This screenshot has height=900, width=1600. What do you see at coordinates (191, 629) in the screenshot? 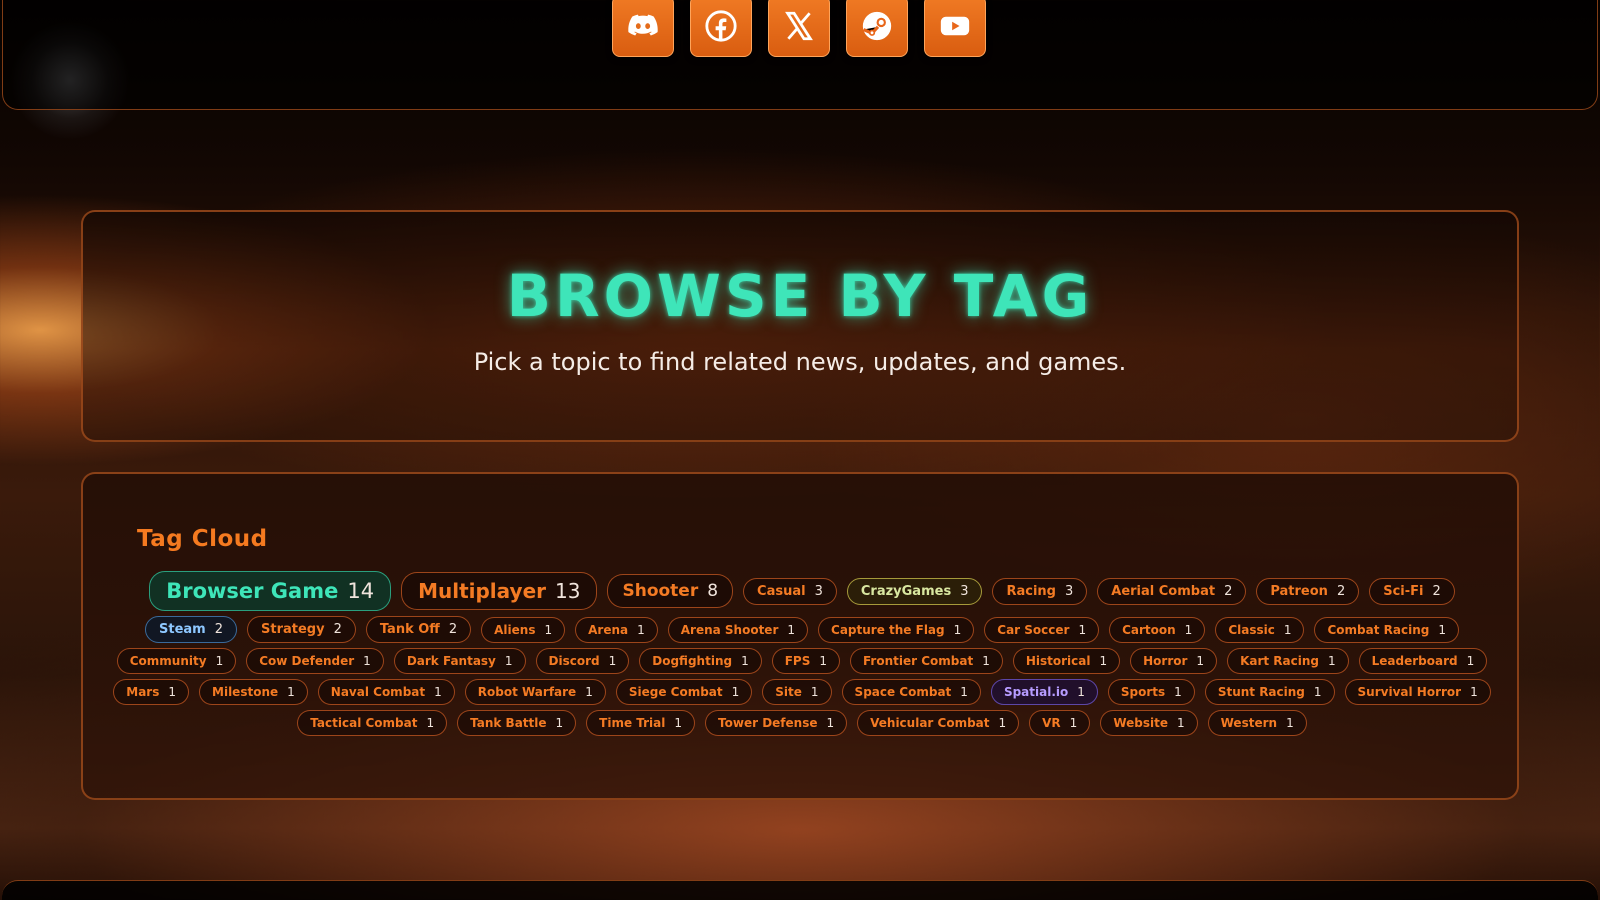
I see `tag-link: Steam 2` at bounding box center [191, 629].